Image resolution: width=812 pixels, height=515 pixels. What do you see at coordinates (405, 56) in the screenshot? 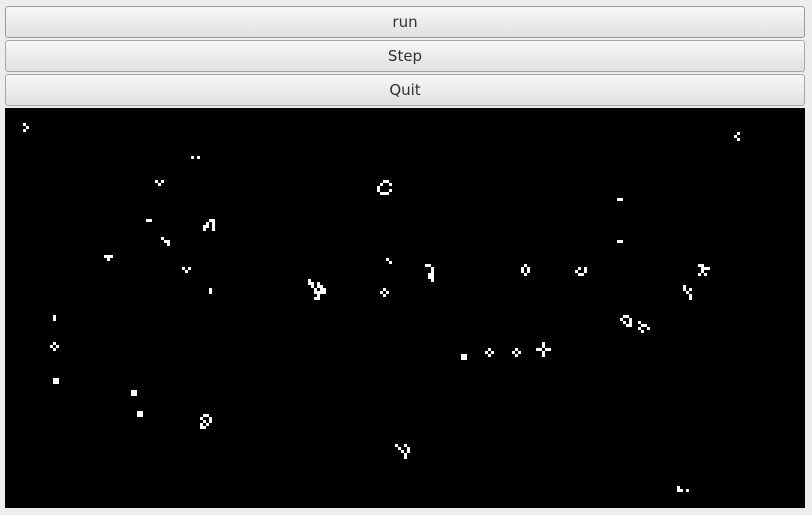
I see `step-button: Step` at bounding box center [405, 56].